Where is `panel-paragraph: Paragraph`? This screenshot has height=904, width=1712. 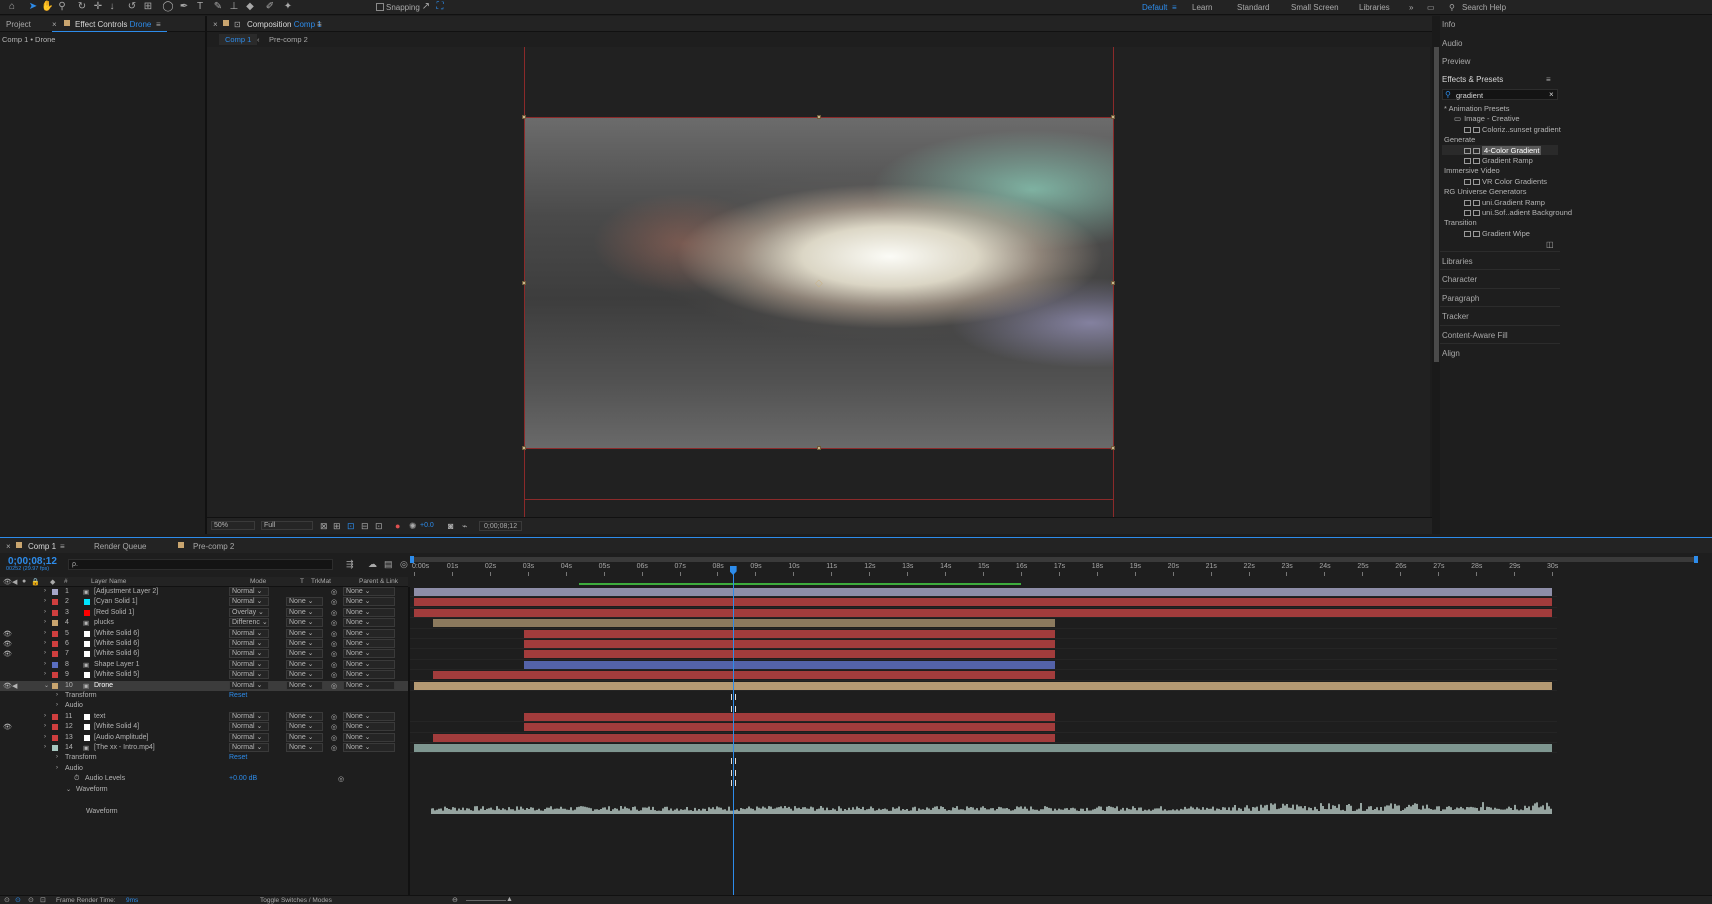 panel-paragraph: Paragraph is located at coordinates (1460, 298).